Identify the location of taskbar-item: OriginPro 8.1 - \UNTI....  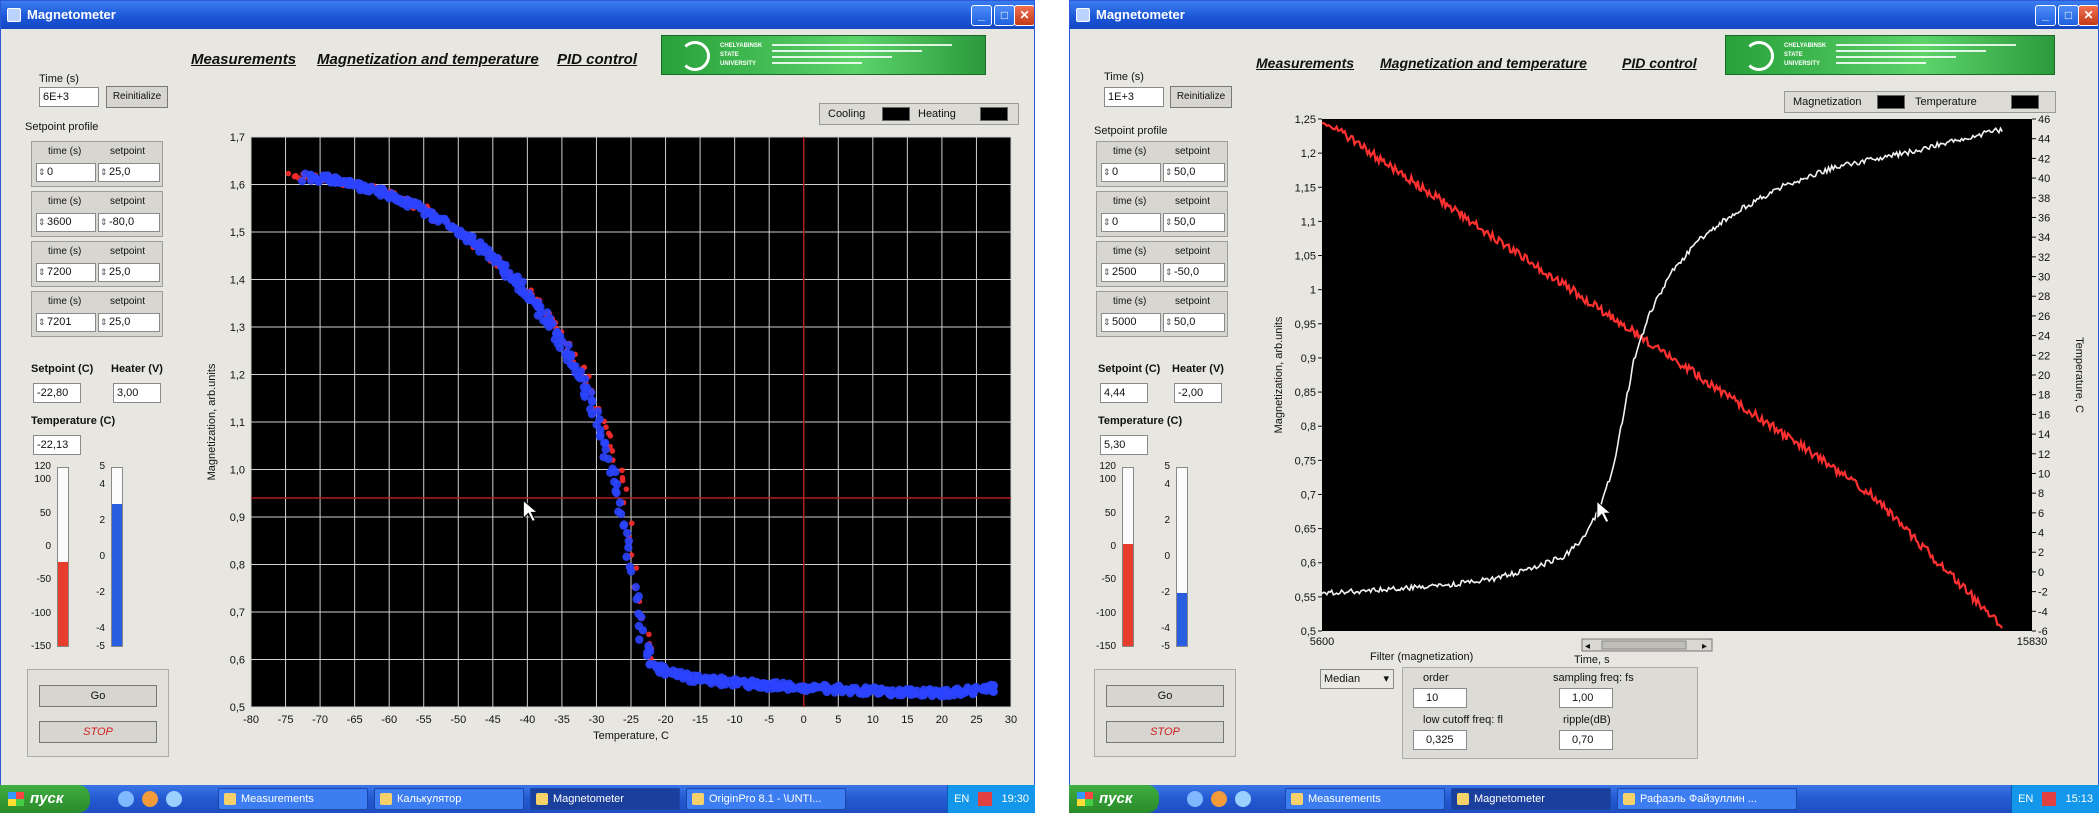
(766, 799).